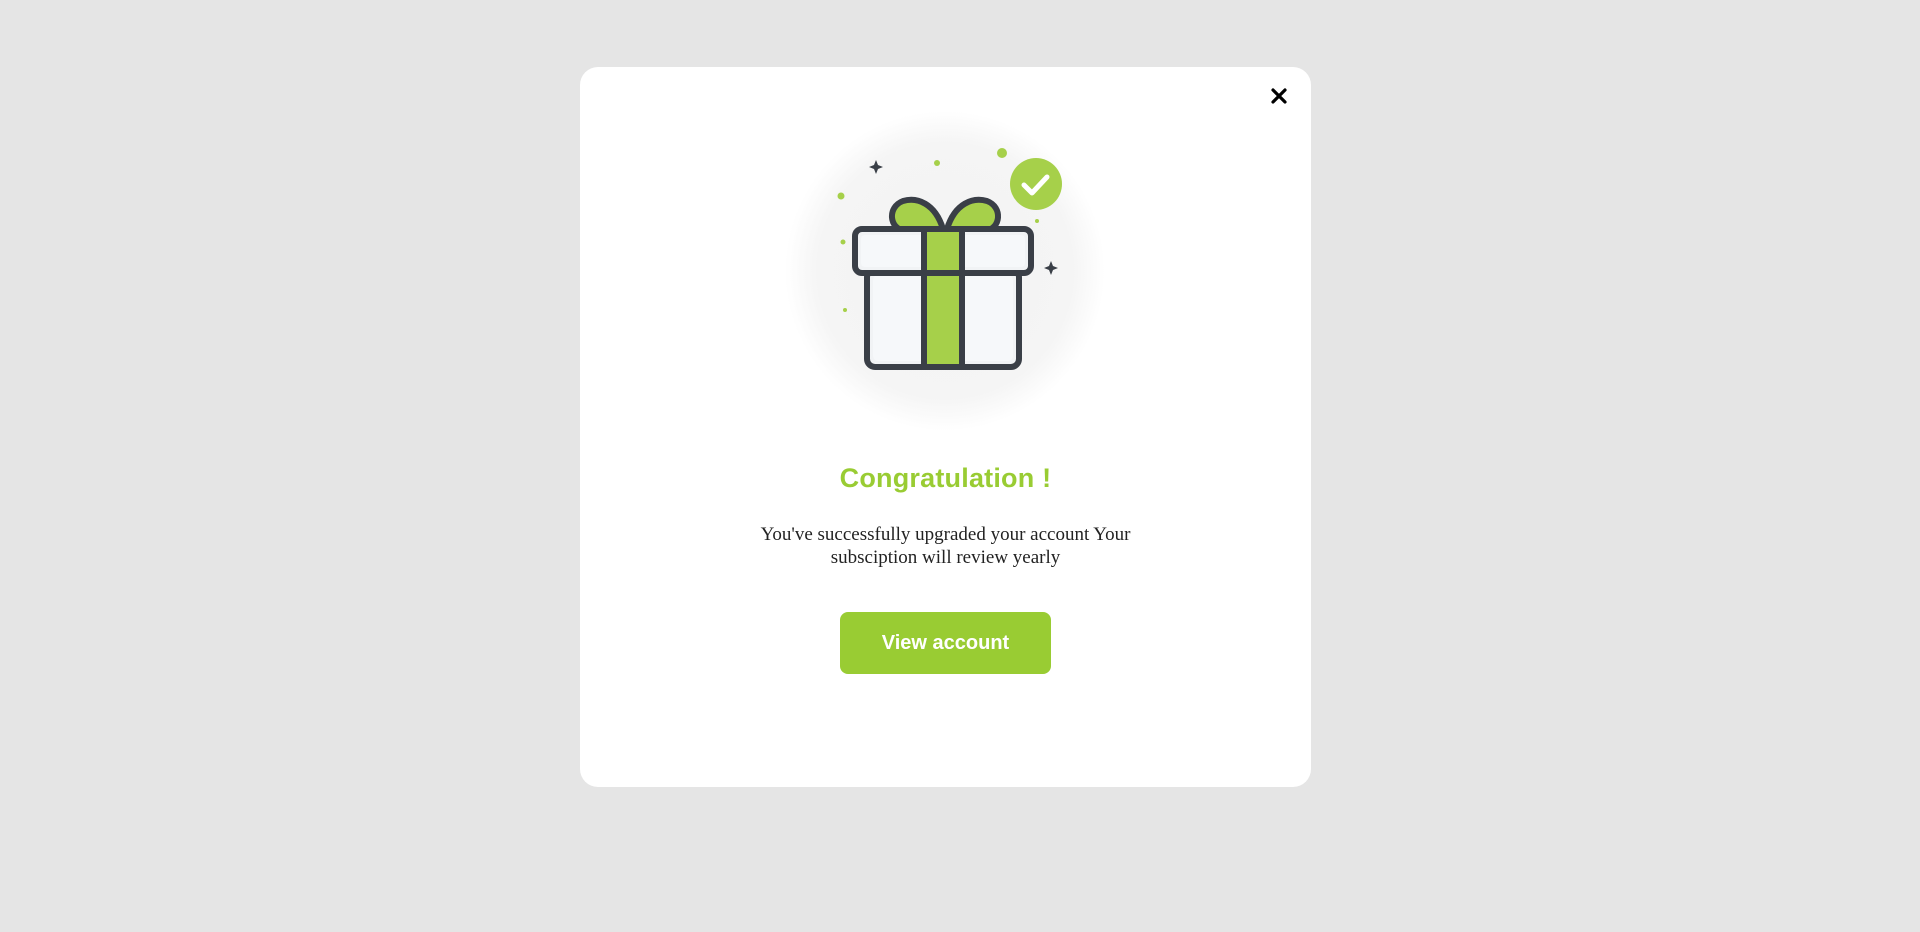 The image size is (1920, 932). I want to click on gift-with-check-icon, so click(945, 271).